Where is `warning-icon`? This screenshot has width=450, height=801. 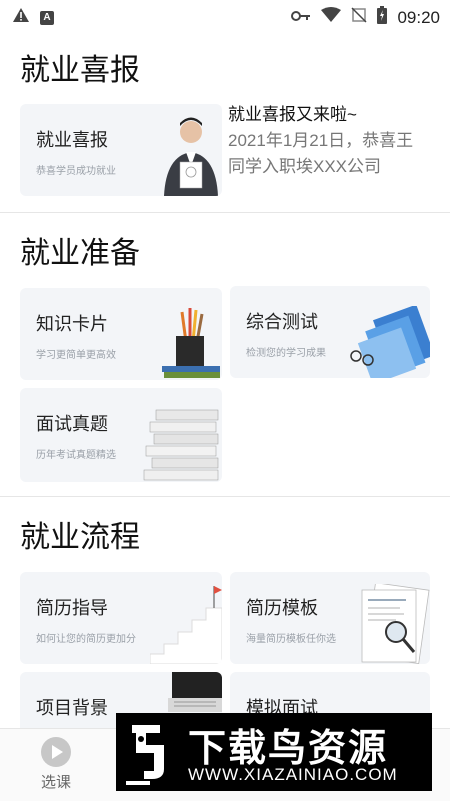
warning-icon is located at coordinates (21, 17).